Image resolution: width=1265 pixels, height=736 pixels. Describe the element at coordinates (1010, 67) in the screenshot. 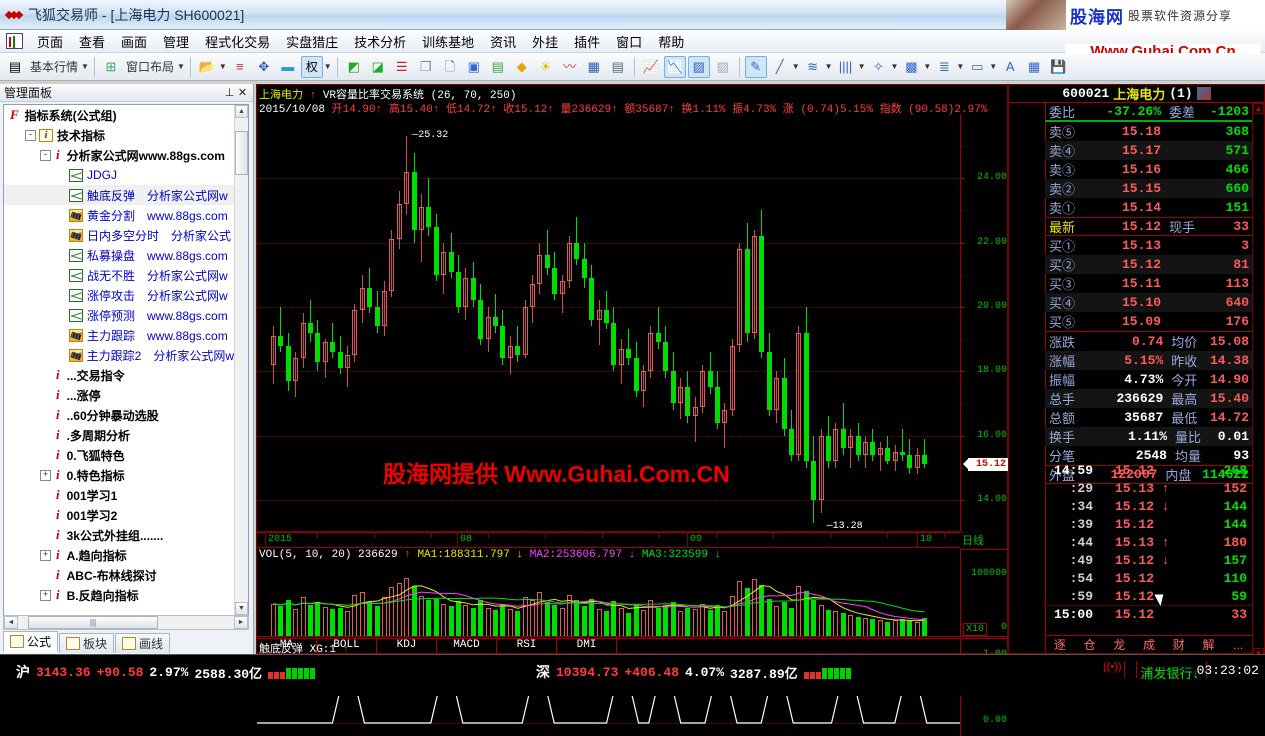

I see `text-tool-icon: A` at that location.